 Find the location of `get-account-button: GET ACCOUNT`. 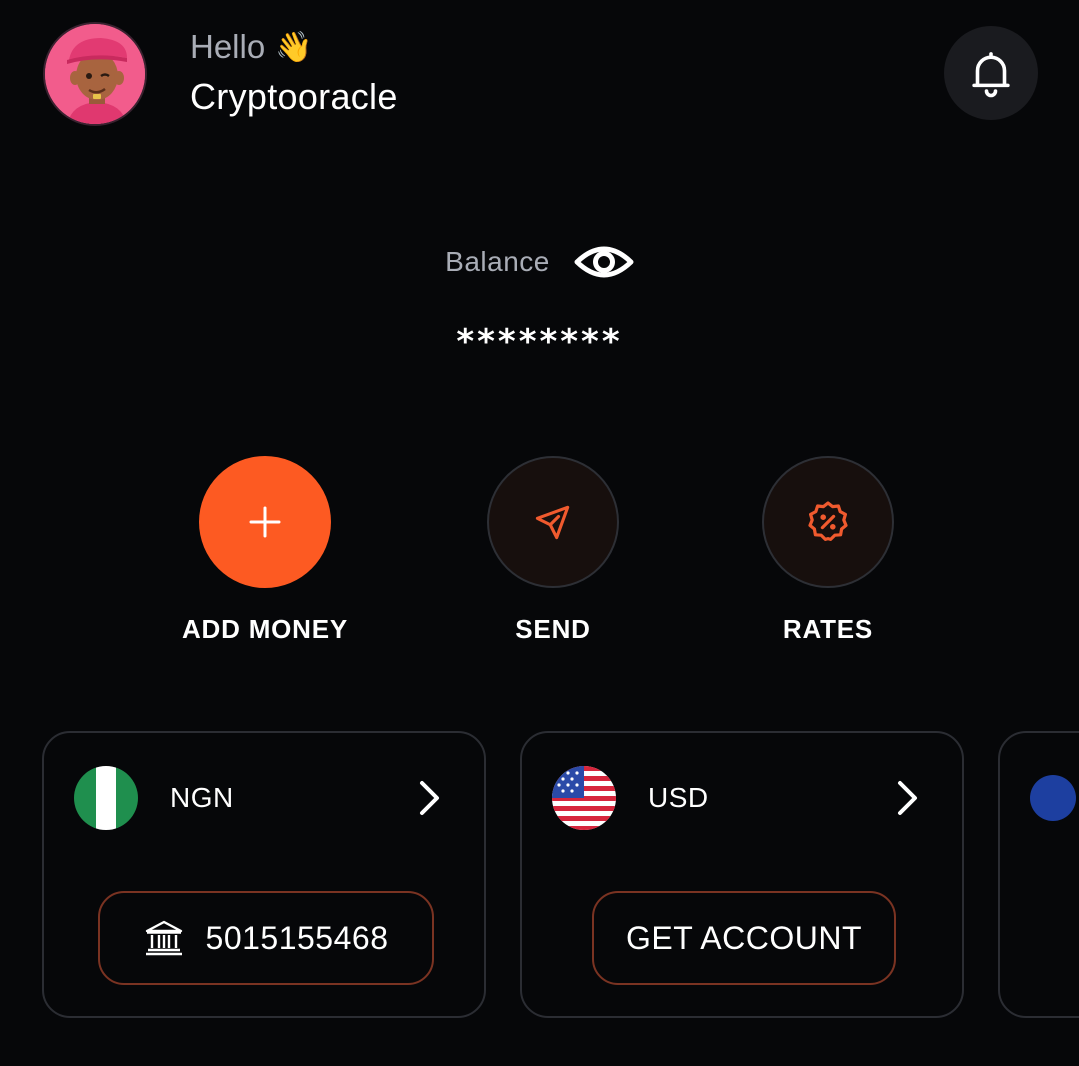

get-account-button: GET ACCOUNT is located at coordinates (744, 938).